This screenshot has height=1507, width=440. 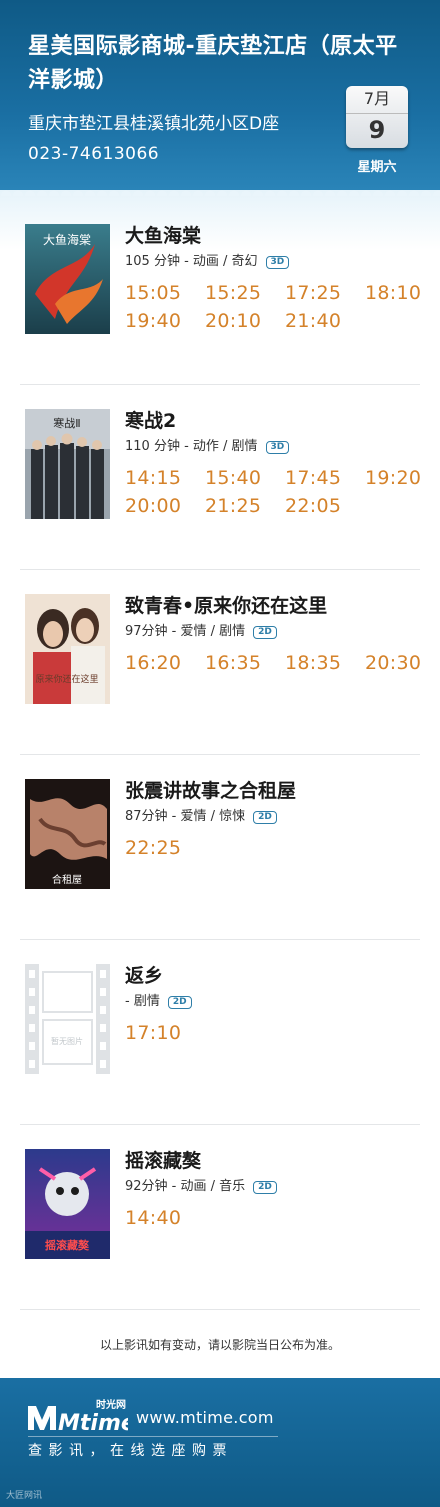 I want to click on cinema-address: 重庆市垫江县桂溪镇北苑小区D座, so click(x=153, y=124).